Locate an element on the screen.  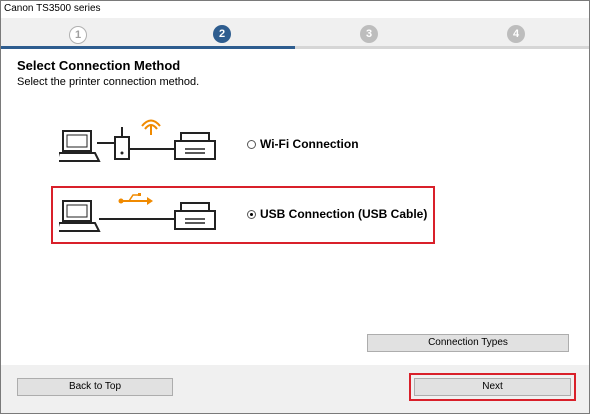
step-4-label: 4 is located at coordinates (516, 34).